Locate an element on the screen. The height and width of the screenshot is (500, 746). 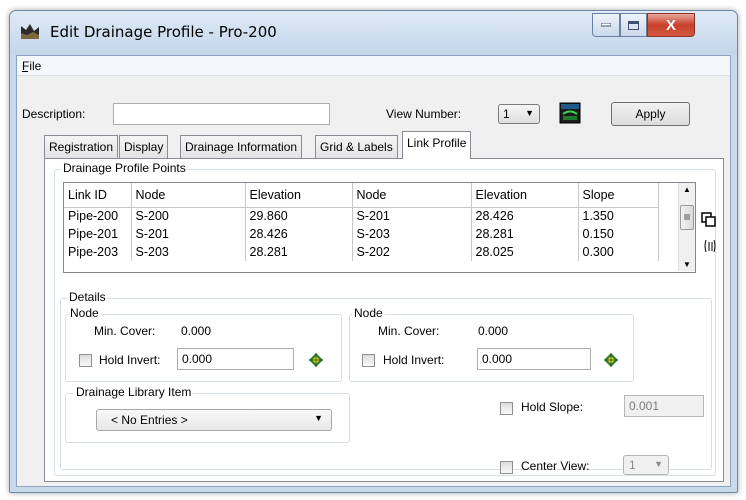
window-title: Edit Drainage Profile - Pro-200 is located at coordinates (163, 32).